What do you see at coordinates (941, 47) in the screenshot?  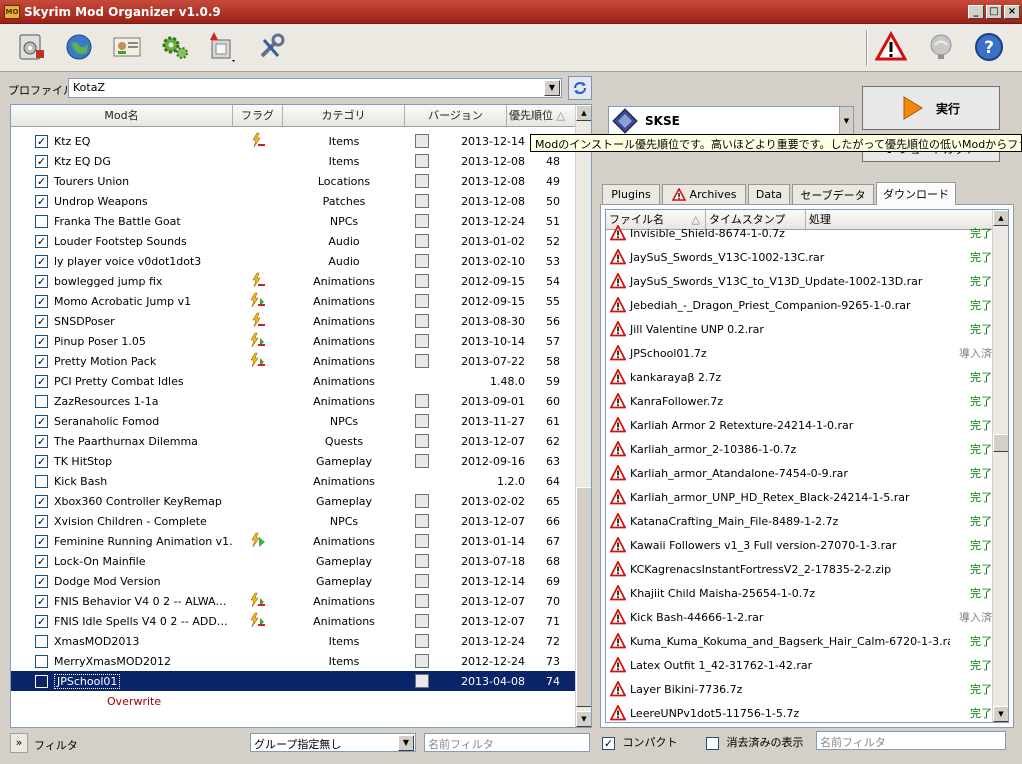 I see `update-icon` at bounding box center [941, 47].